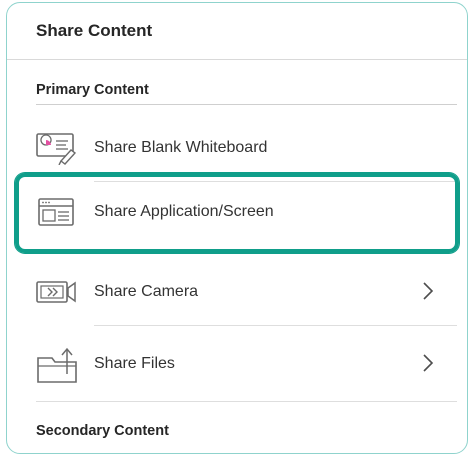 The width and height of the screenshot is (475, 454). Describe the element at coordinates (57, 365) in the screenshot. I see `folder-upload-icon` at that location.